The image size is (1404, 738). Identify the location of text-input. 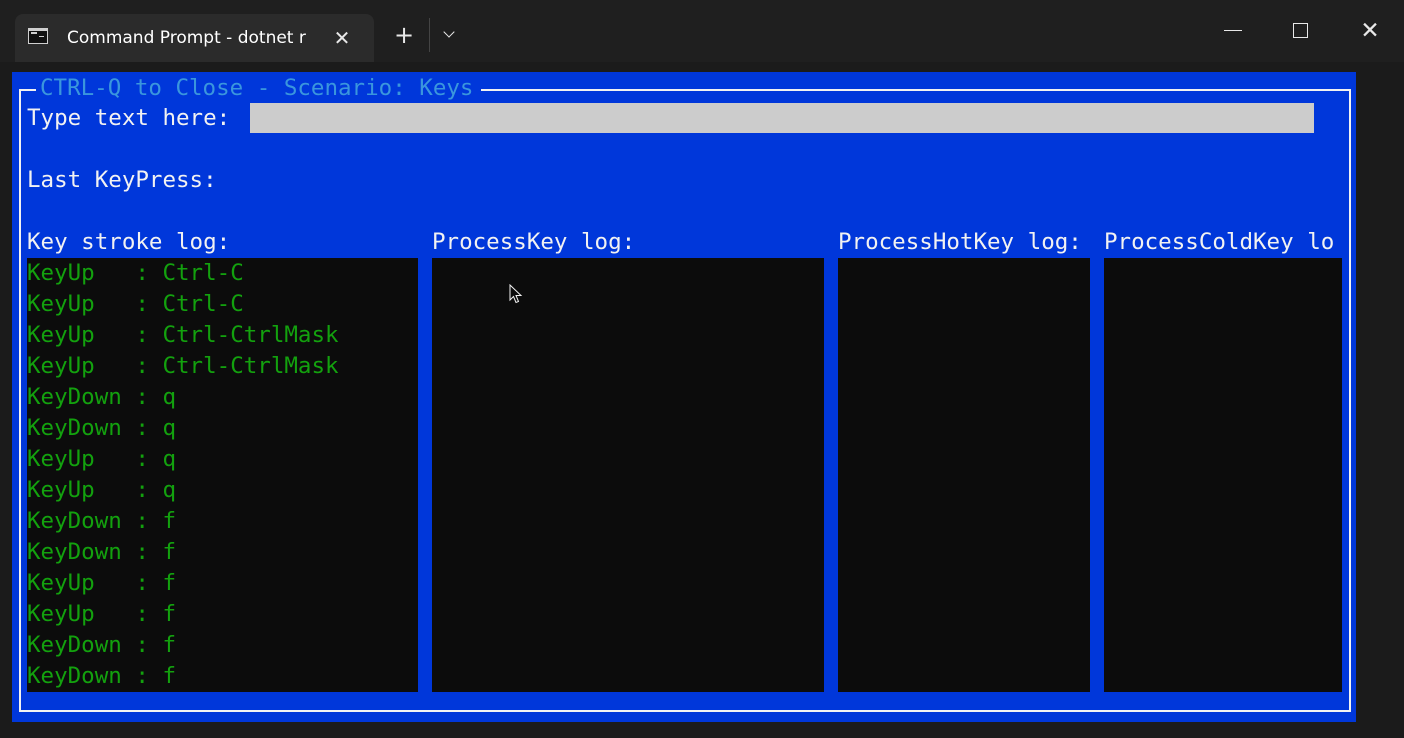
(782, 118).